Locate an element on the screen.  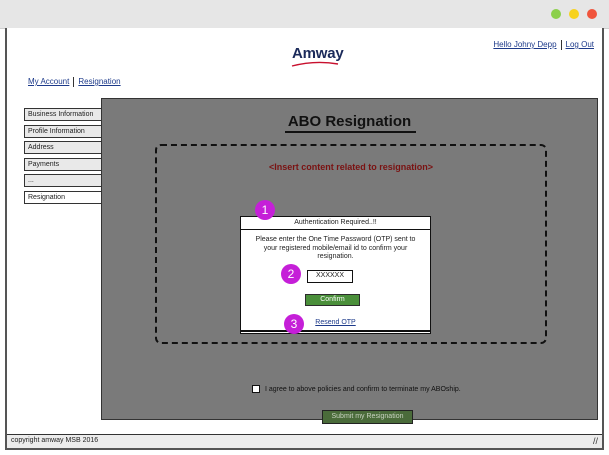
sidebar-item-profile-information: Profile Information is located at coordinates (63, 131).